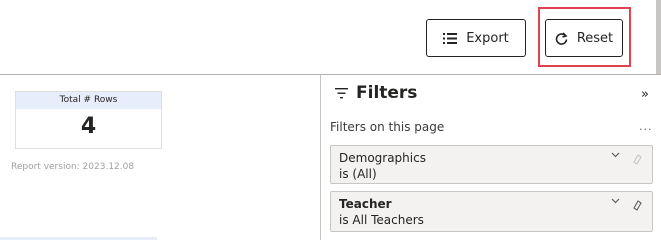 The image size is (661, 240). What do you see at coordinates (450, 38) in the screenshot?
I see `list-icon` at bounding box center [450, 38].